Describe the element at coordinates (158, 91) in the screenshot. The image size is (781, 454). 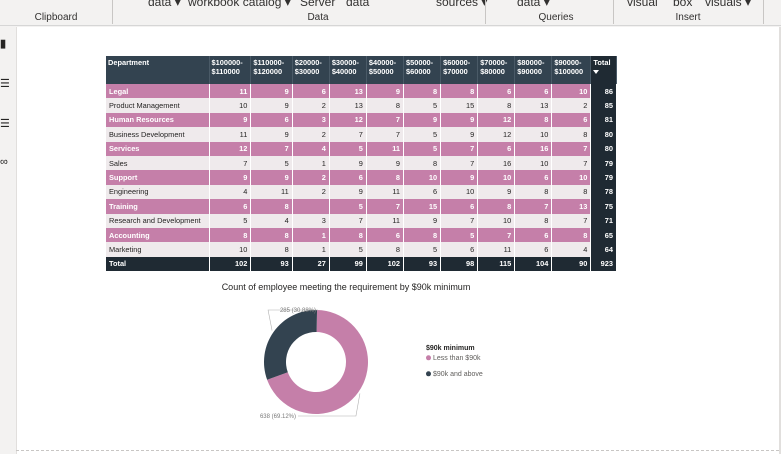
I see `row-label: Legal` at that location.